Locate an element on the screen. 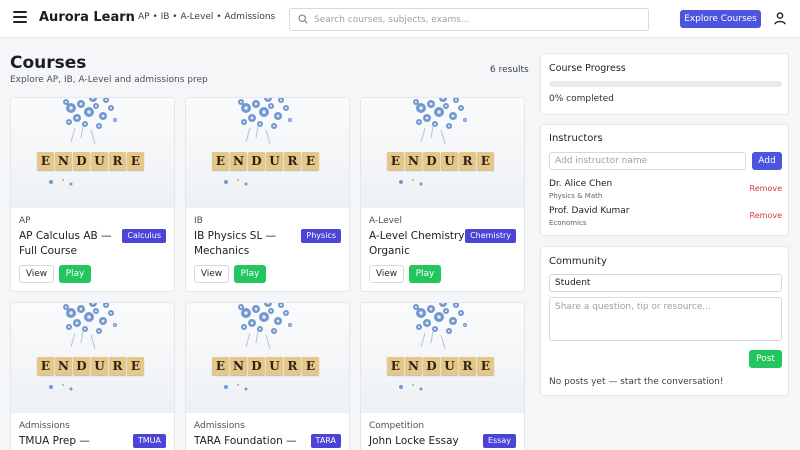 This screenshot has height=450, width=800. post-button: Post is located at coordinates (765, 359).